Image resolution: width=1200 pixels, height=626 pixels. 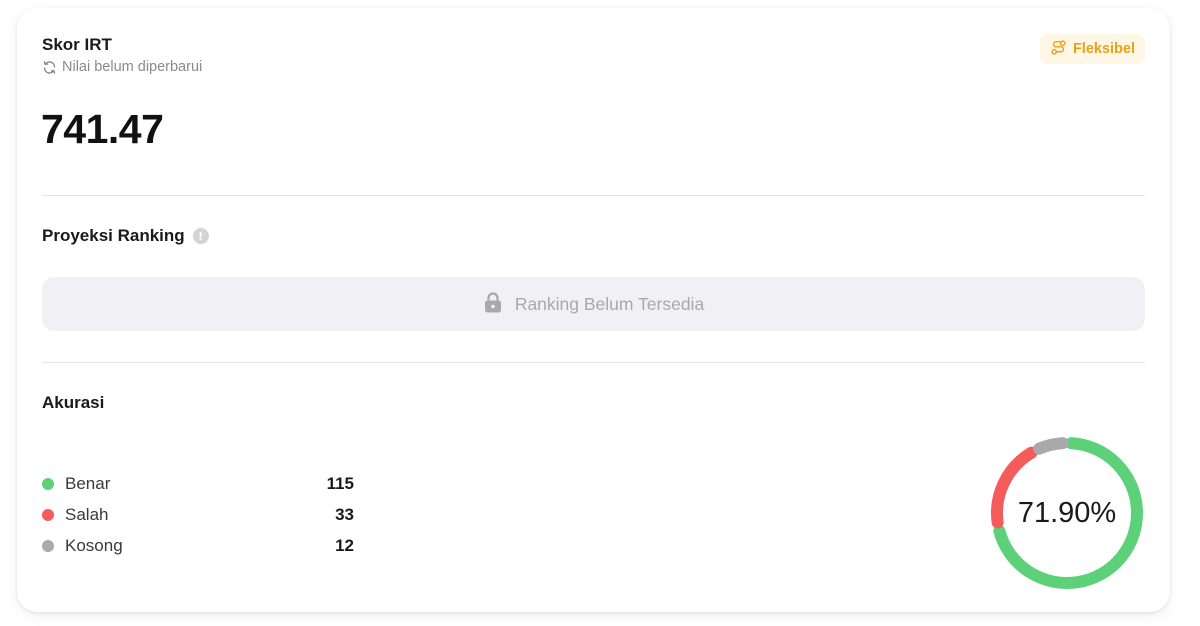 I want to click on info-icon: !, so click(x=200, y=236).